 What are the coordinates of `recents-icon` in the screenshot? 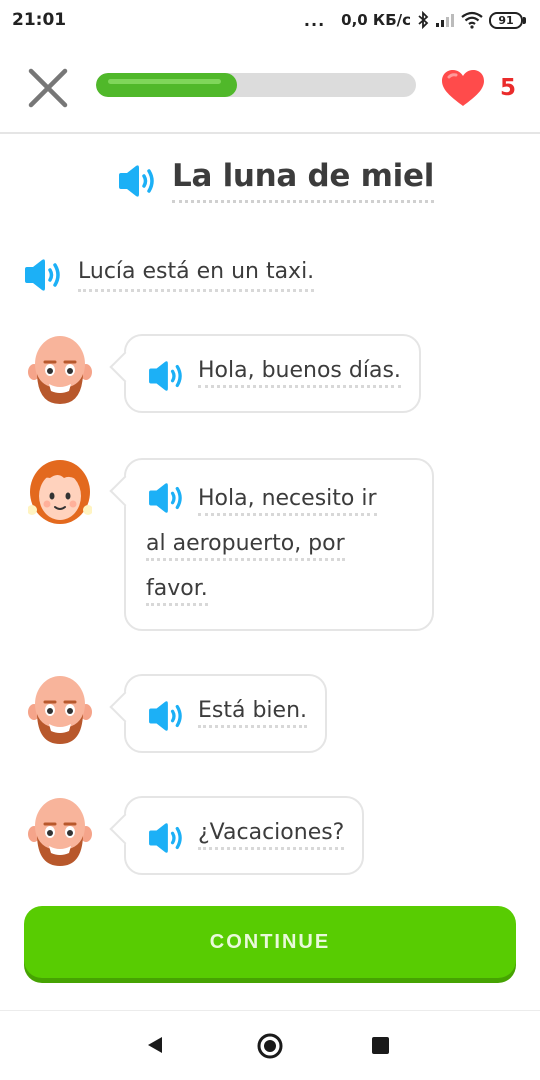 It's located at (380, 1045).